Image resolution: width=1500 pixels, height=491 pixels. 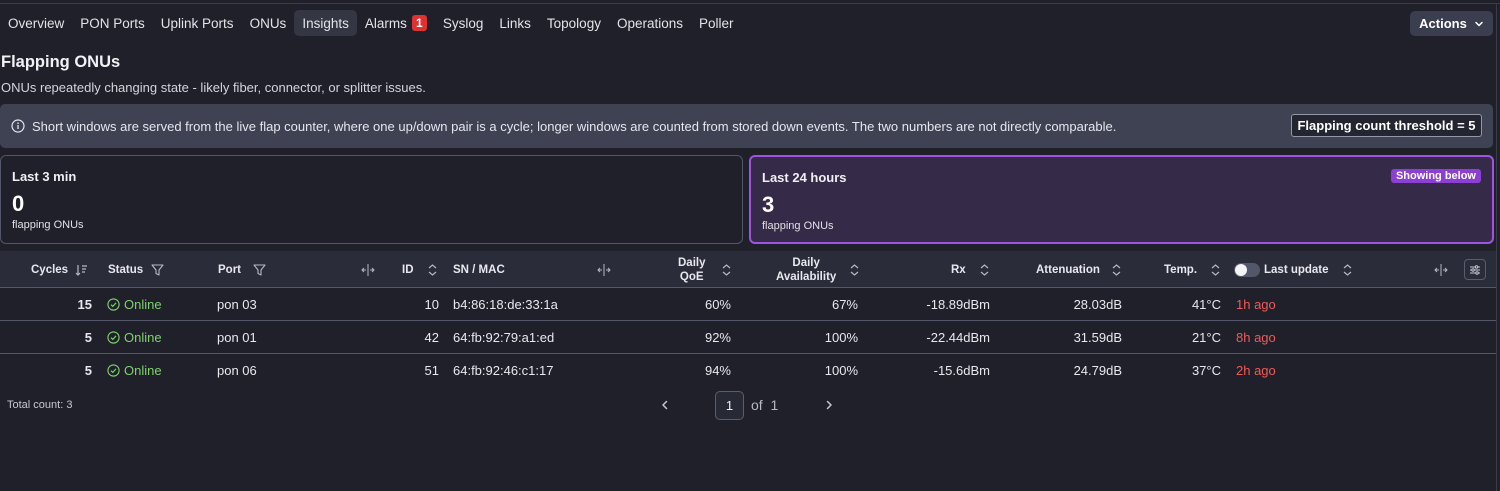 What do you see at coordinates (1496, 247) in the screenshot?
I see `right-border` at bounding box center [1496, 247].